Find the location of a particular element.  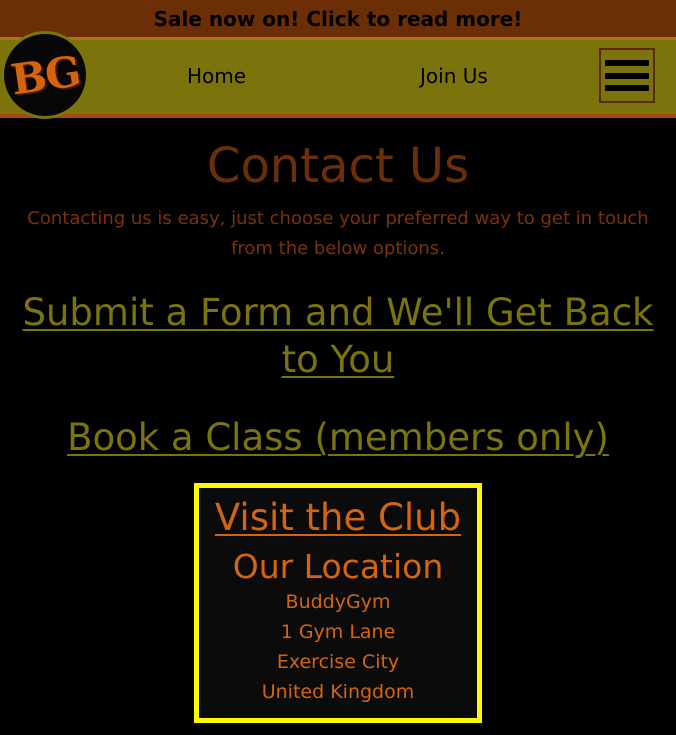

visit-club-link: Visit the Club is located at coordinates (338, 518).